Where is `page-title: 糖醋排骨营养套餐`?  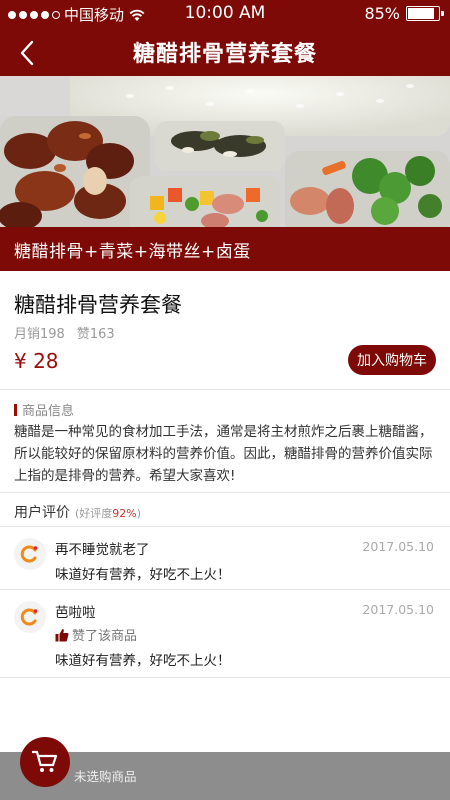
page-title: 糖醋排骨营养套餐 is located at coordinates (224, 54).